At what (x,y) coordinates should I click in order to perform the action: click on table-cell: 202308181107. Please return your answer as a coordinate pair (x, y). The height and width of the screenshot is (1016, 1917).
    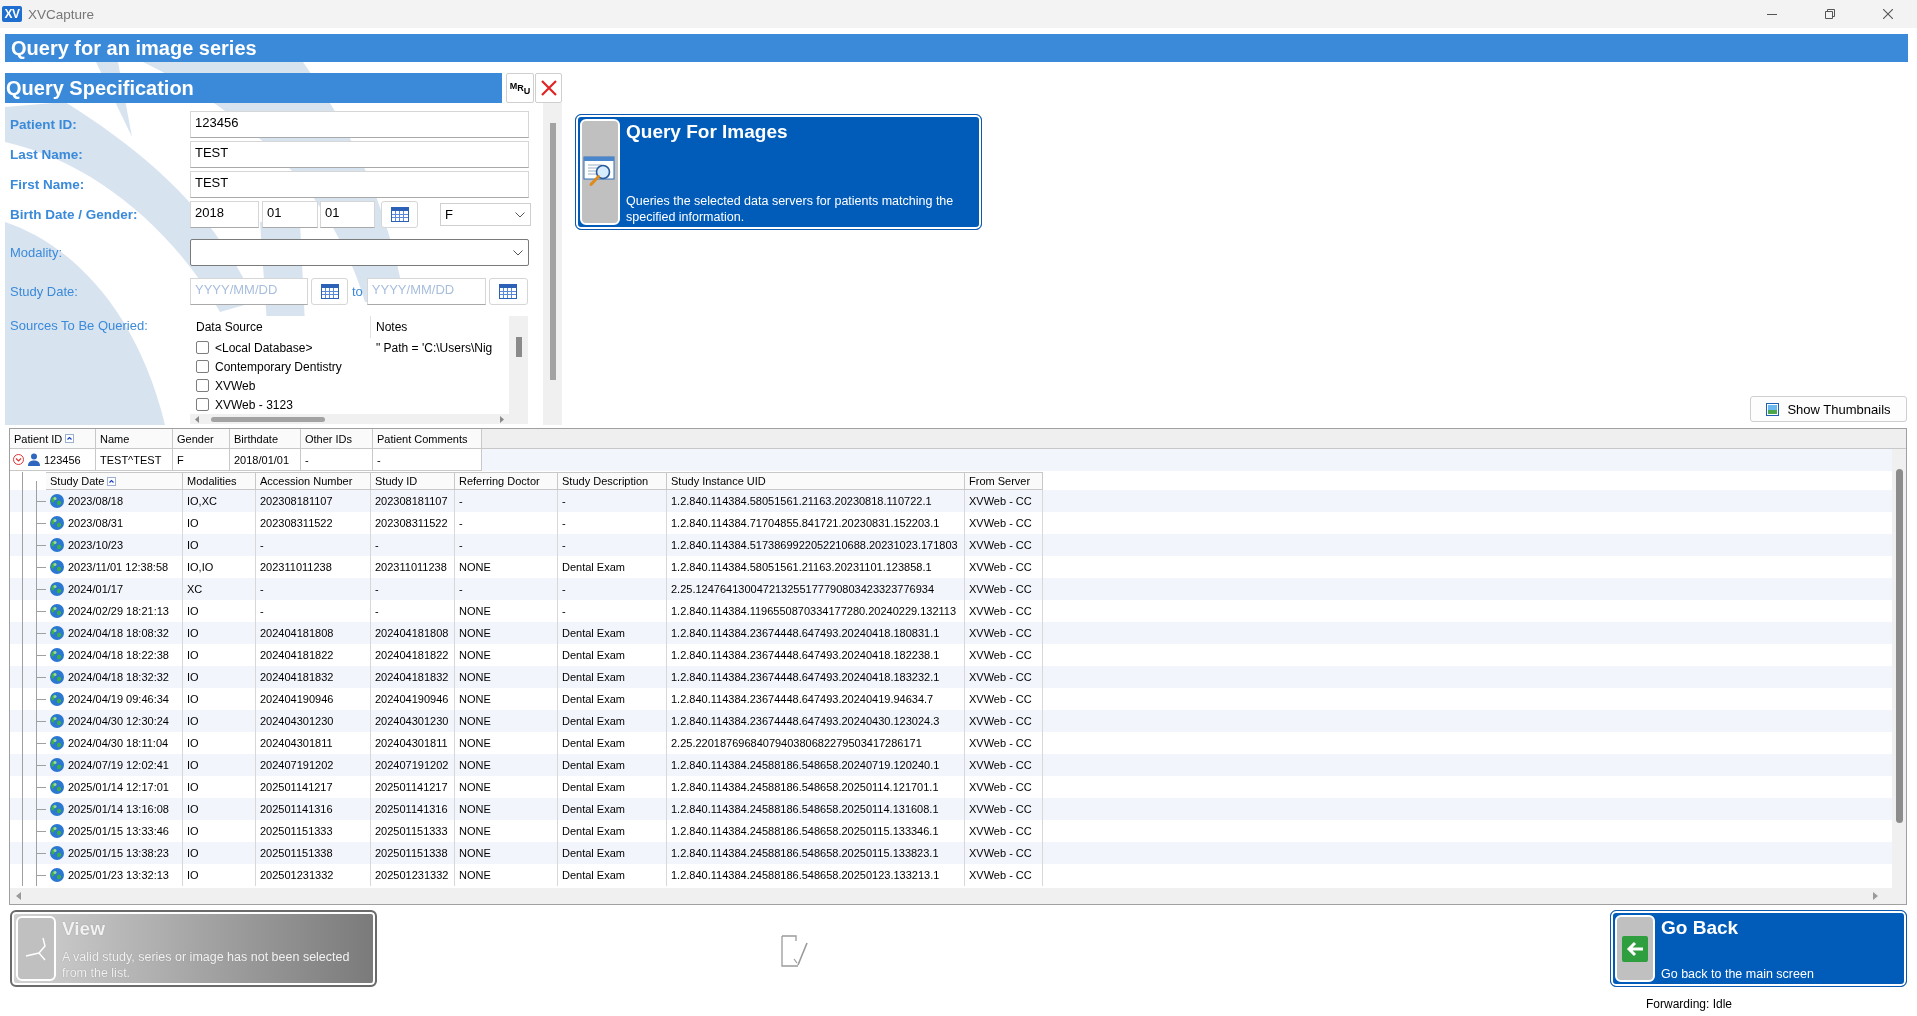
    Looking at the image, I should click on (313, 501).